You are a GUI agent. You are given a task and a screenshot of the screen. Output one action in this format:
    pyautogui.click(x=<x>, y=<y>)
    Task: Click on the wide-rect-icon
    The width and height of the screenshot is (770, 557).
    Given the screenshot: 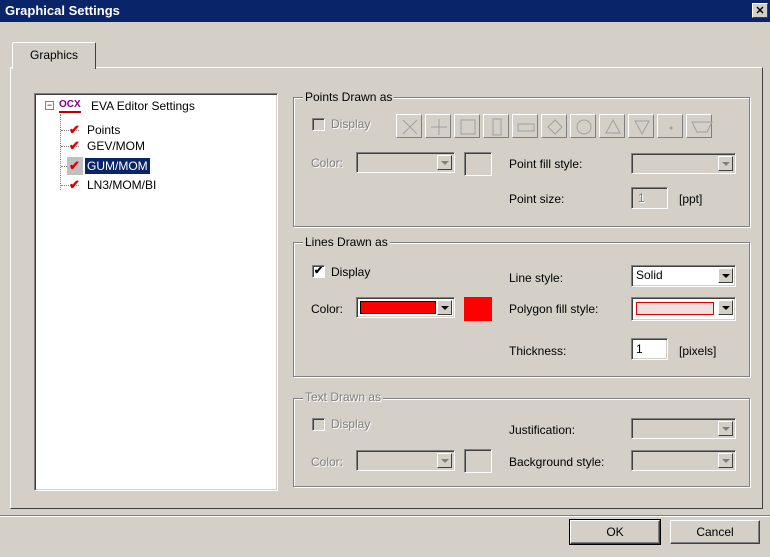 What is the action you would take?
    pyautogui.click(x=526, y=127)
    